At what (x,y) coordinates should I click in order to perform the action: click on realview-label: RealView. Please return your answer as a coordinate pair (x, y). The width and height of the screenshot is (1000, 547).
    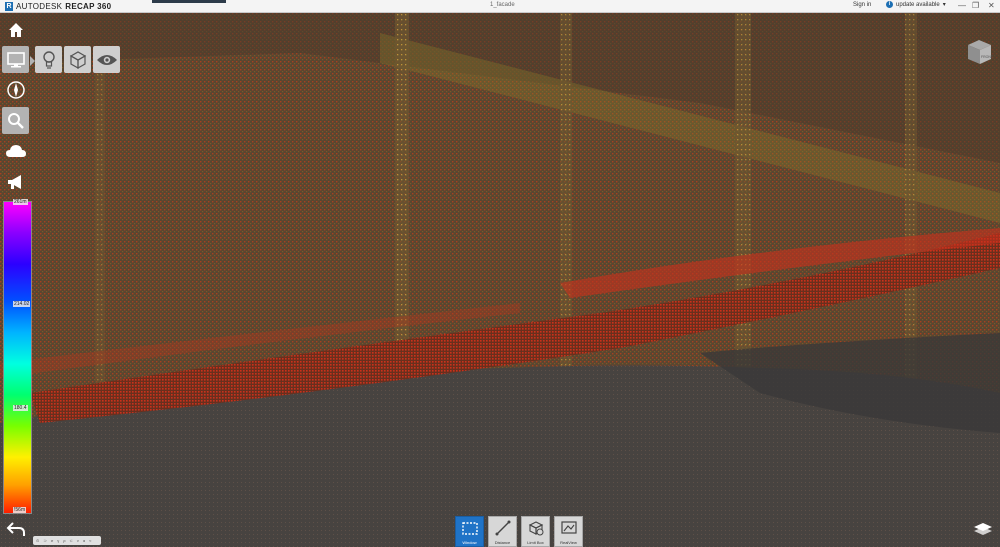
    Looking at the image, I should click on (568, 542).